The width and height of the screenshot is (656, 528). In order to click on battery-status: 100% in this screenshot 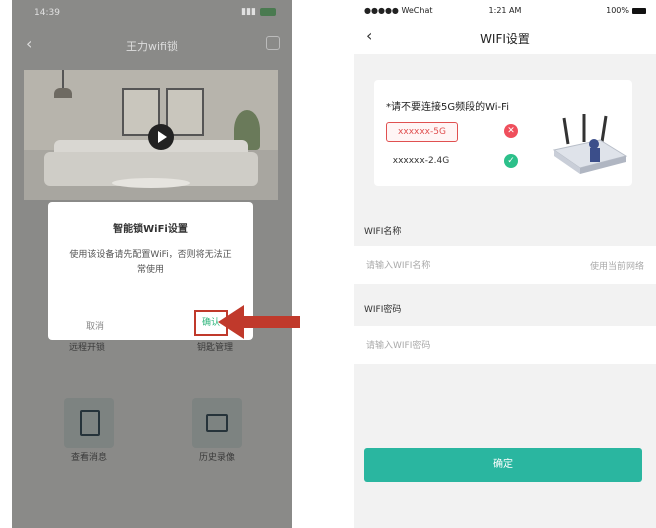, I will do `click(626, 10)`.